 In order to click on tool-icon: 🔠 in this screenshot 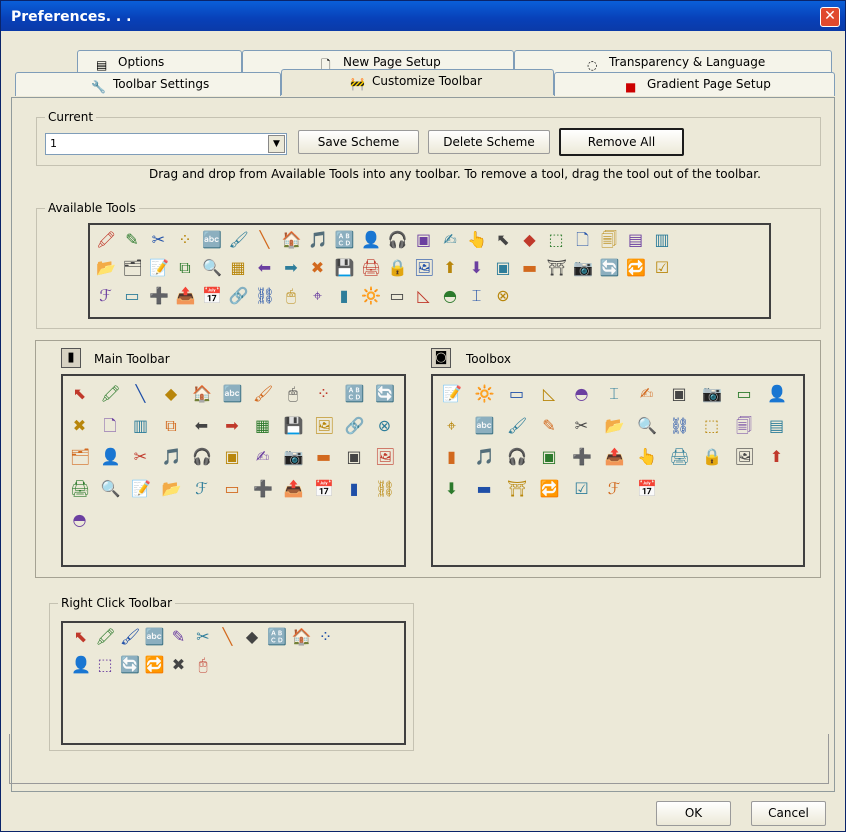, I will do `click(354, 393)`.